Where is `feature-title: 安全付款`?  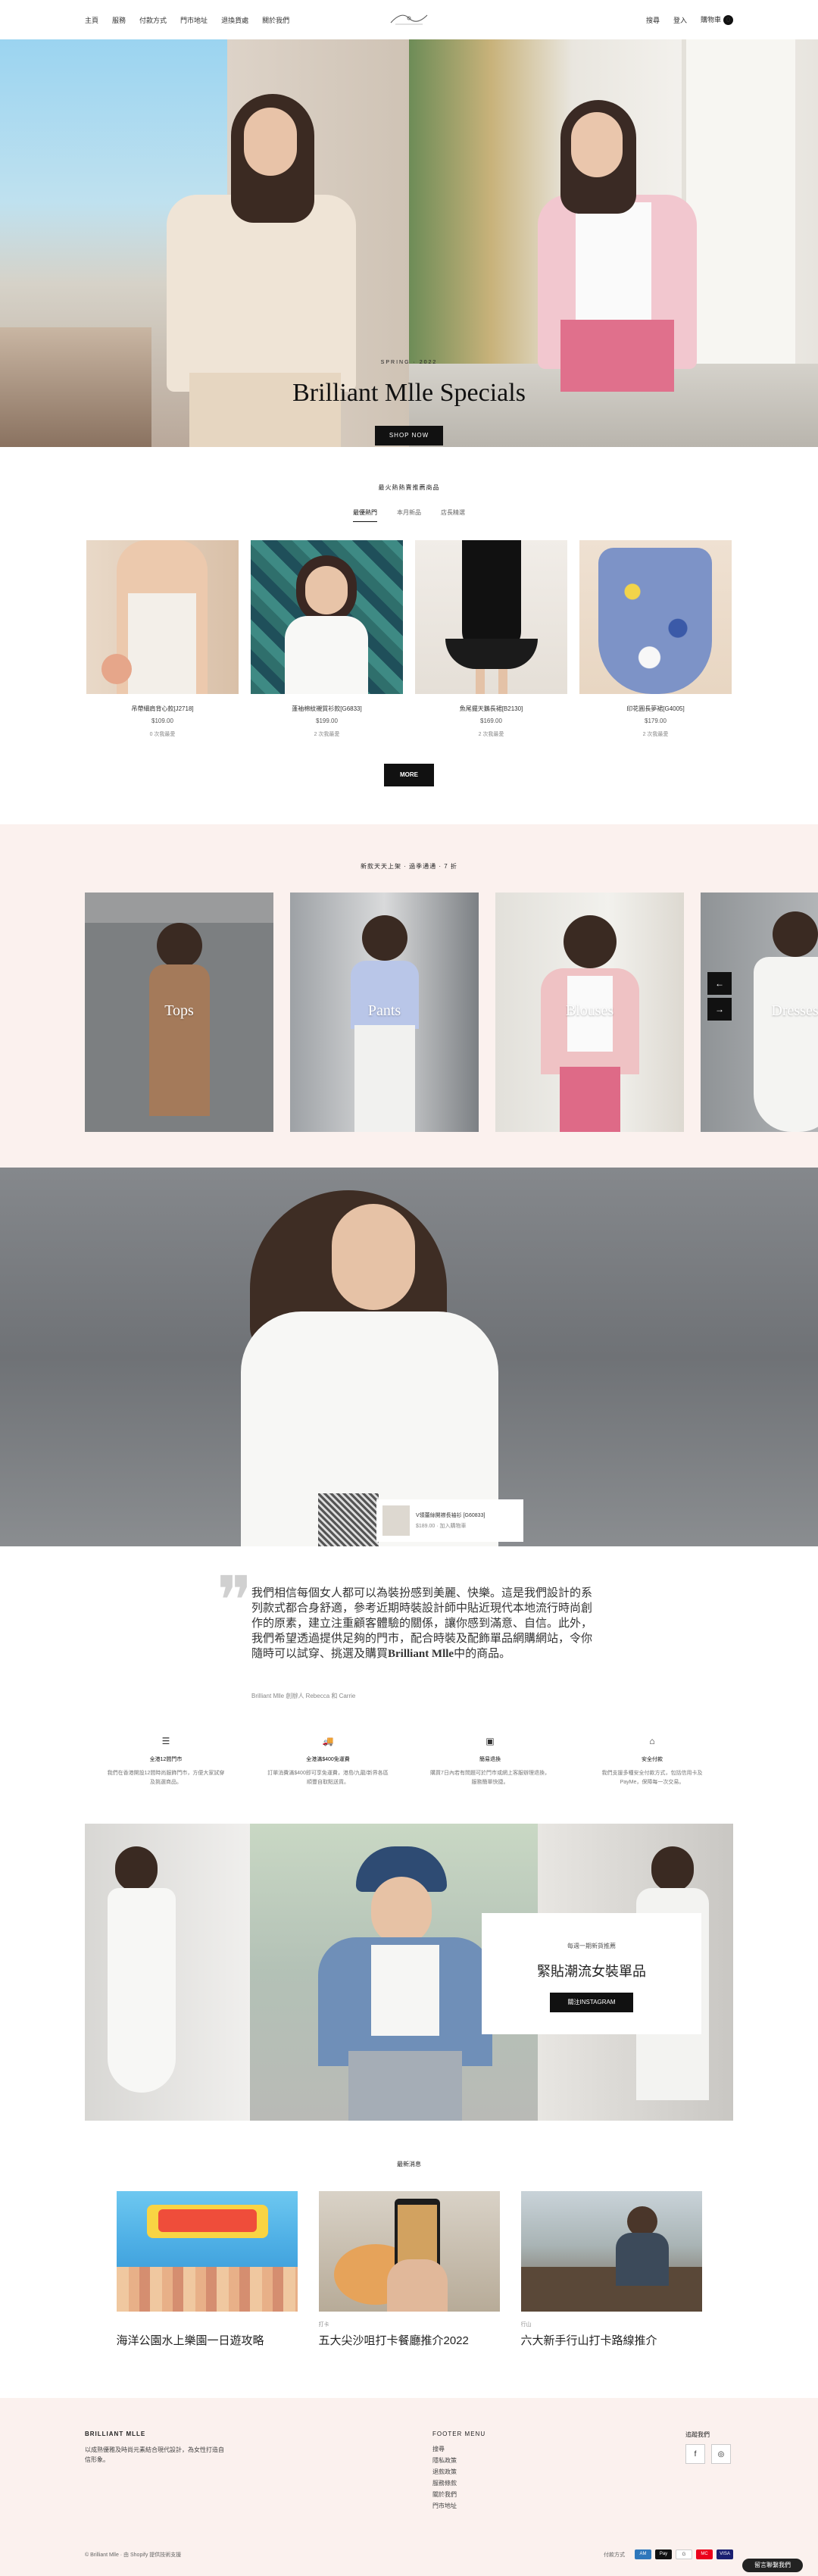
feature-title: 安全付款 is located at coordinates (653, 1759).